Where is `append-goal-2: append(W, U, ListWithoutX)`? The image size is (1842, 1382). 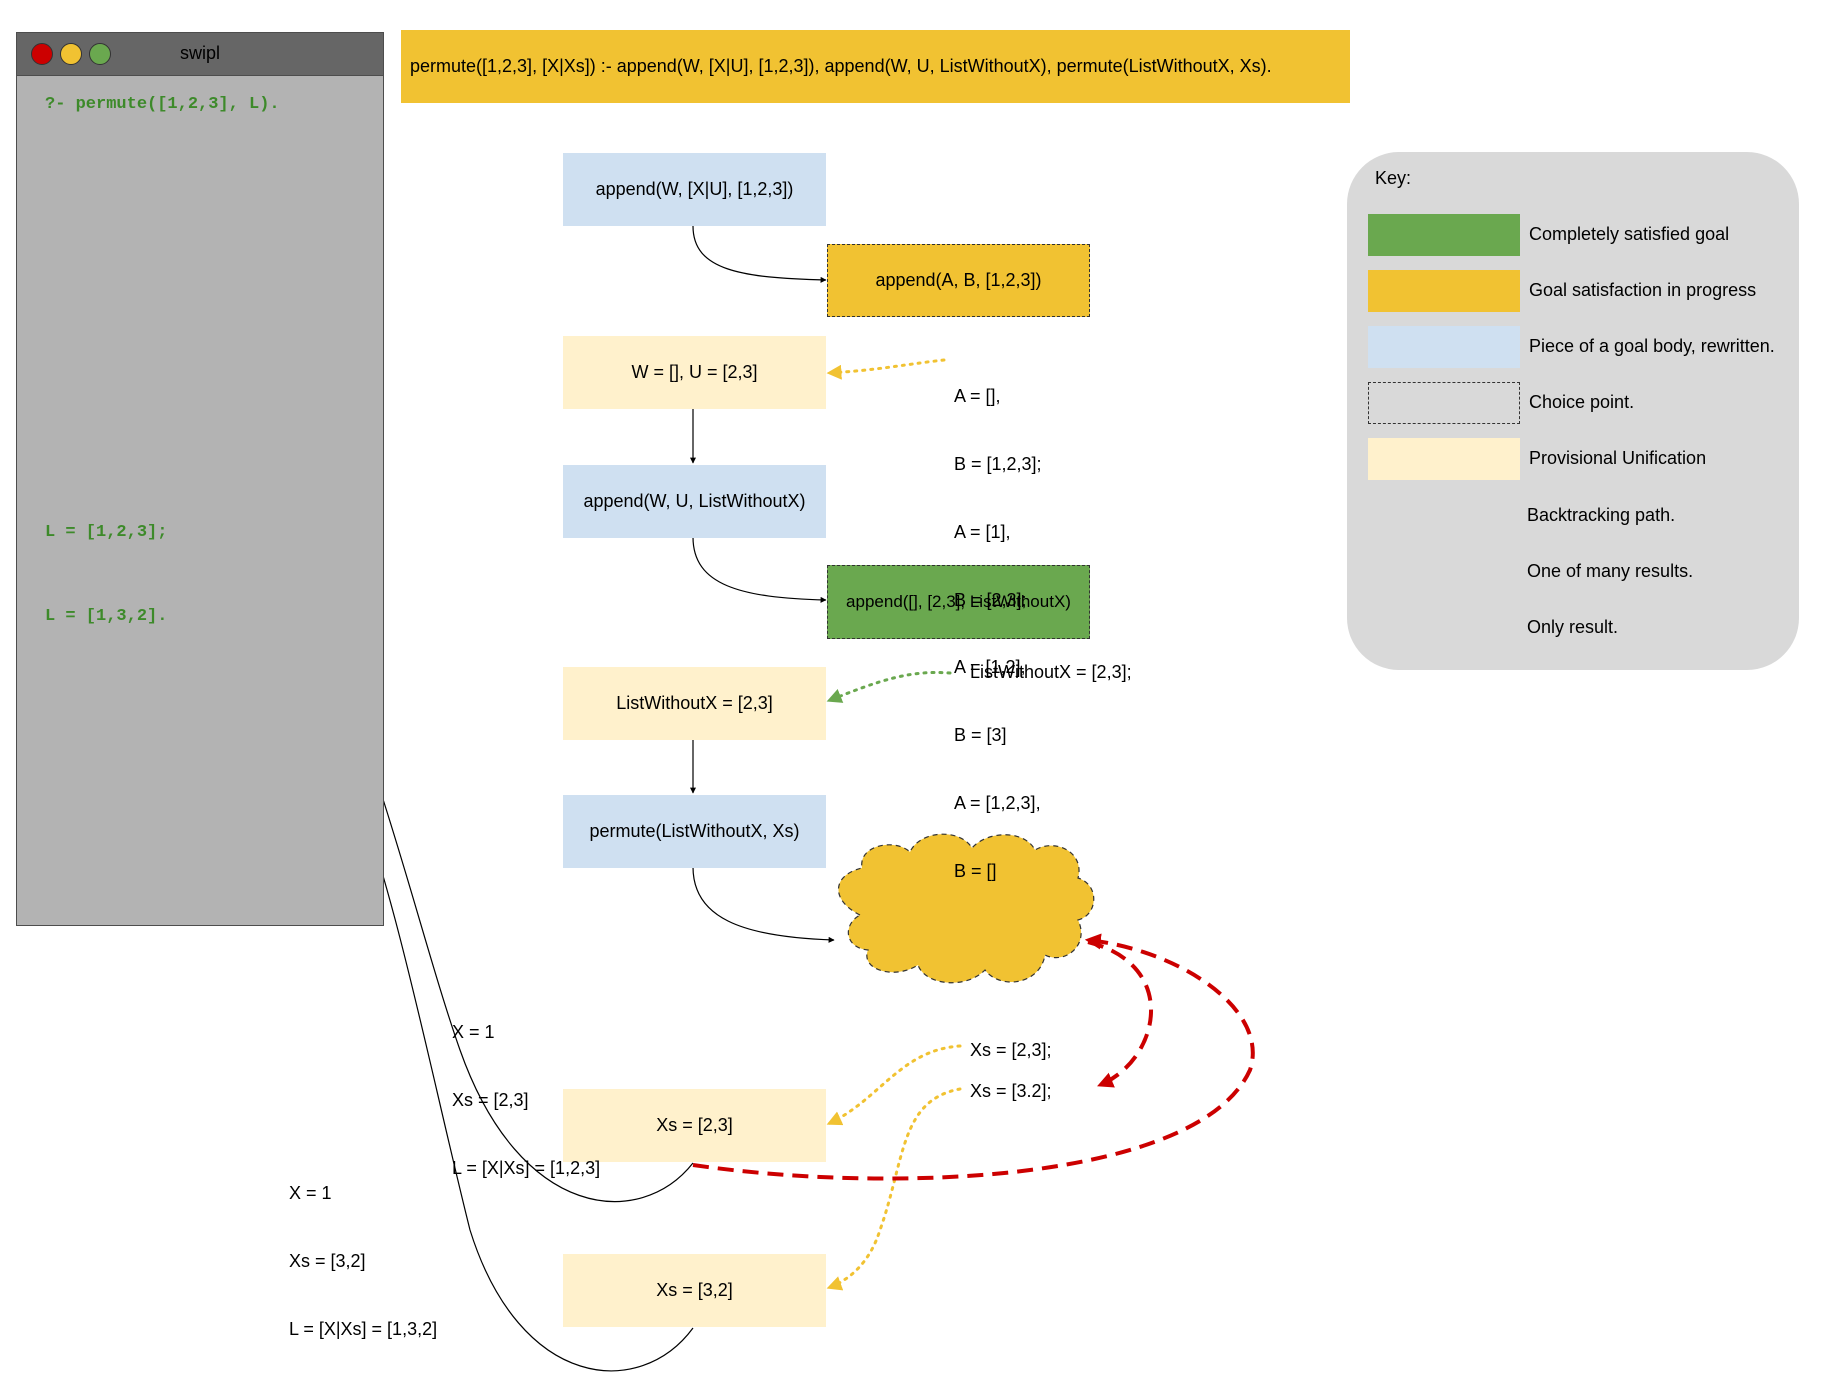
append-goal-2: append(W, U, ListWithoutX) is located at coordinates (694, 501).